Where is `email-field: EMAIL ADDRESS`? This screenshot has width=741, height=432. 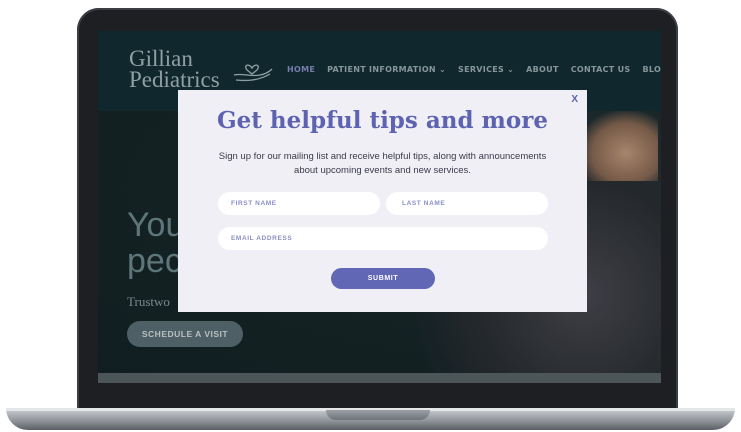 email-field: EMAIL ADDRESS is located at coordinates (383, 238).